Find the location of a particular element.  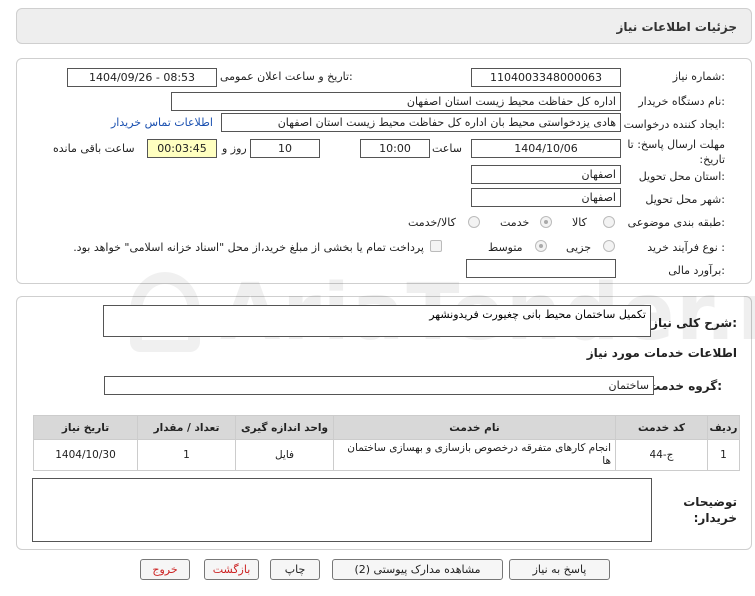

cell-need-date: 1404/10/30 is located at coordinates (85, 455).